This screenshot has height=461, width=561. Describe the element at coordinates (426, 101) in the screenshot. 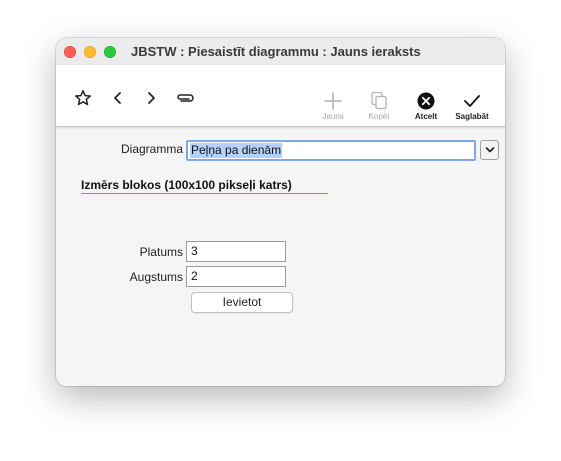

I see `cancel-circle-icon` at that location.